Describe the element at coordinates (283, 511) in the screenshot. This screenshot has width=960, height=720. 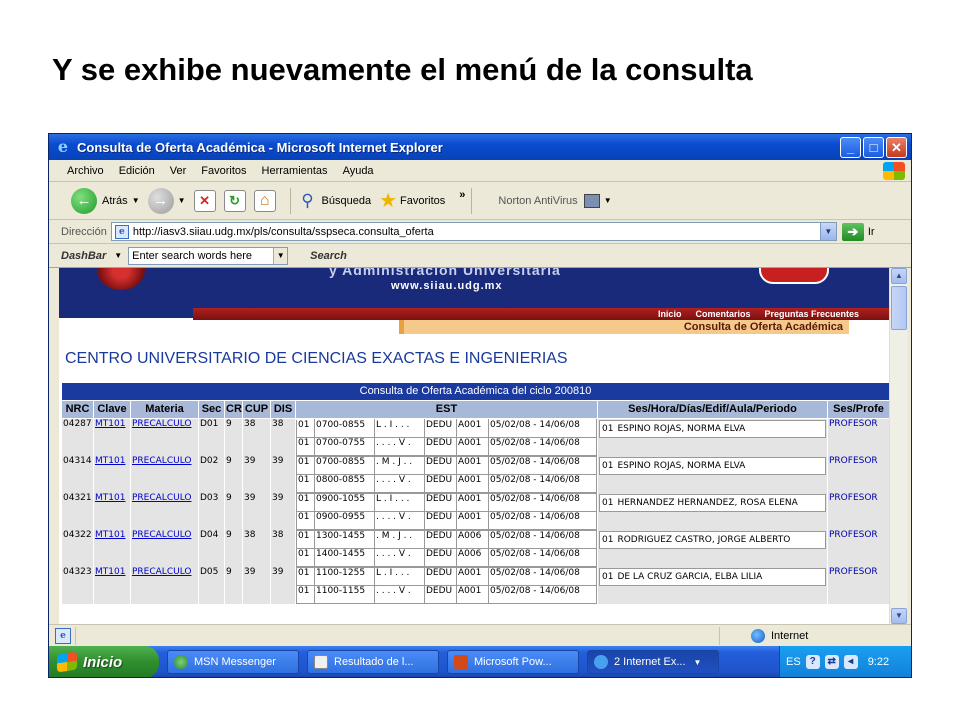
I see `cell-dis: 39` at that location.